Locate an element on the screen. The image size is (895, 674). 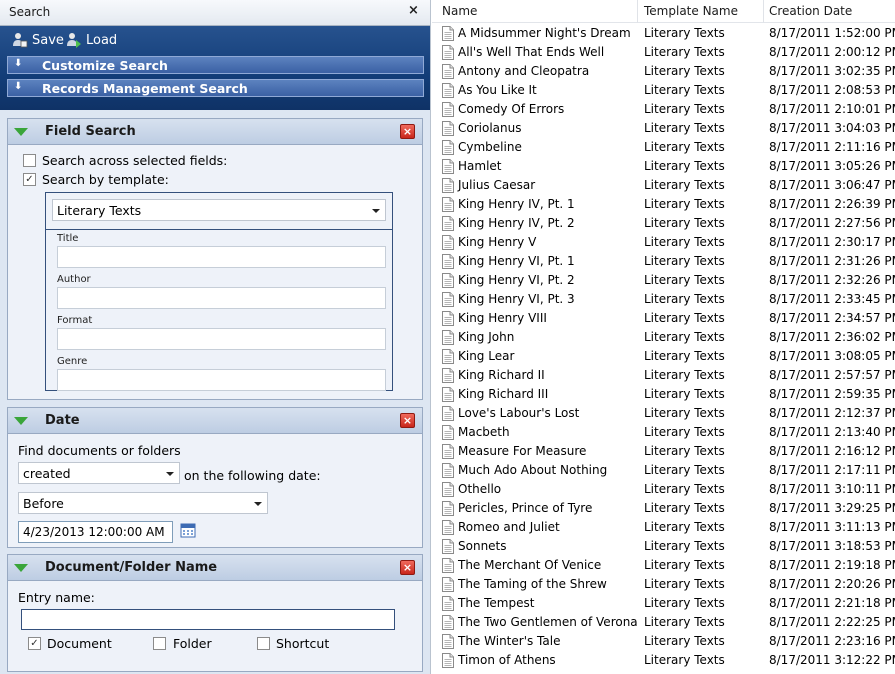
row-name: Love's Labour's Lost is located at coordinates (519, 413).